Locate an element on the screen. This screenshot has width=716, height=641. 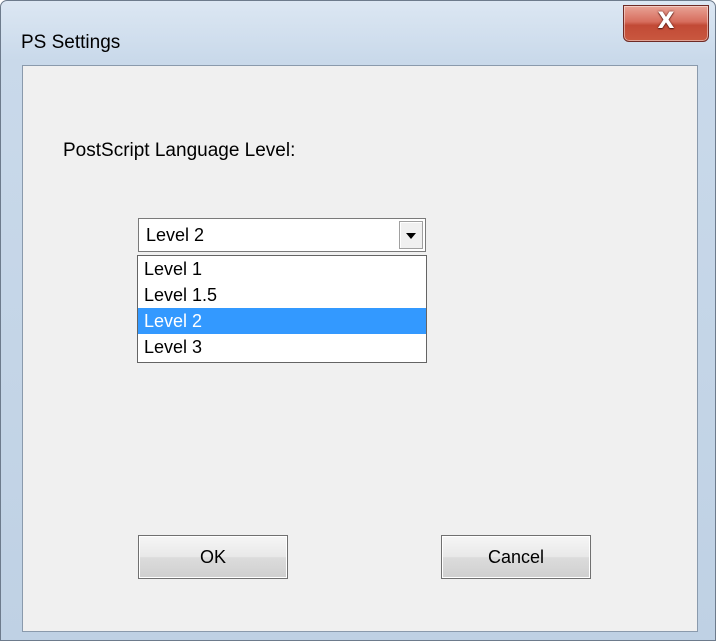
close-icon: X is located at coordinates (666, 21).